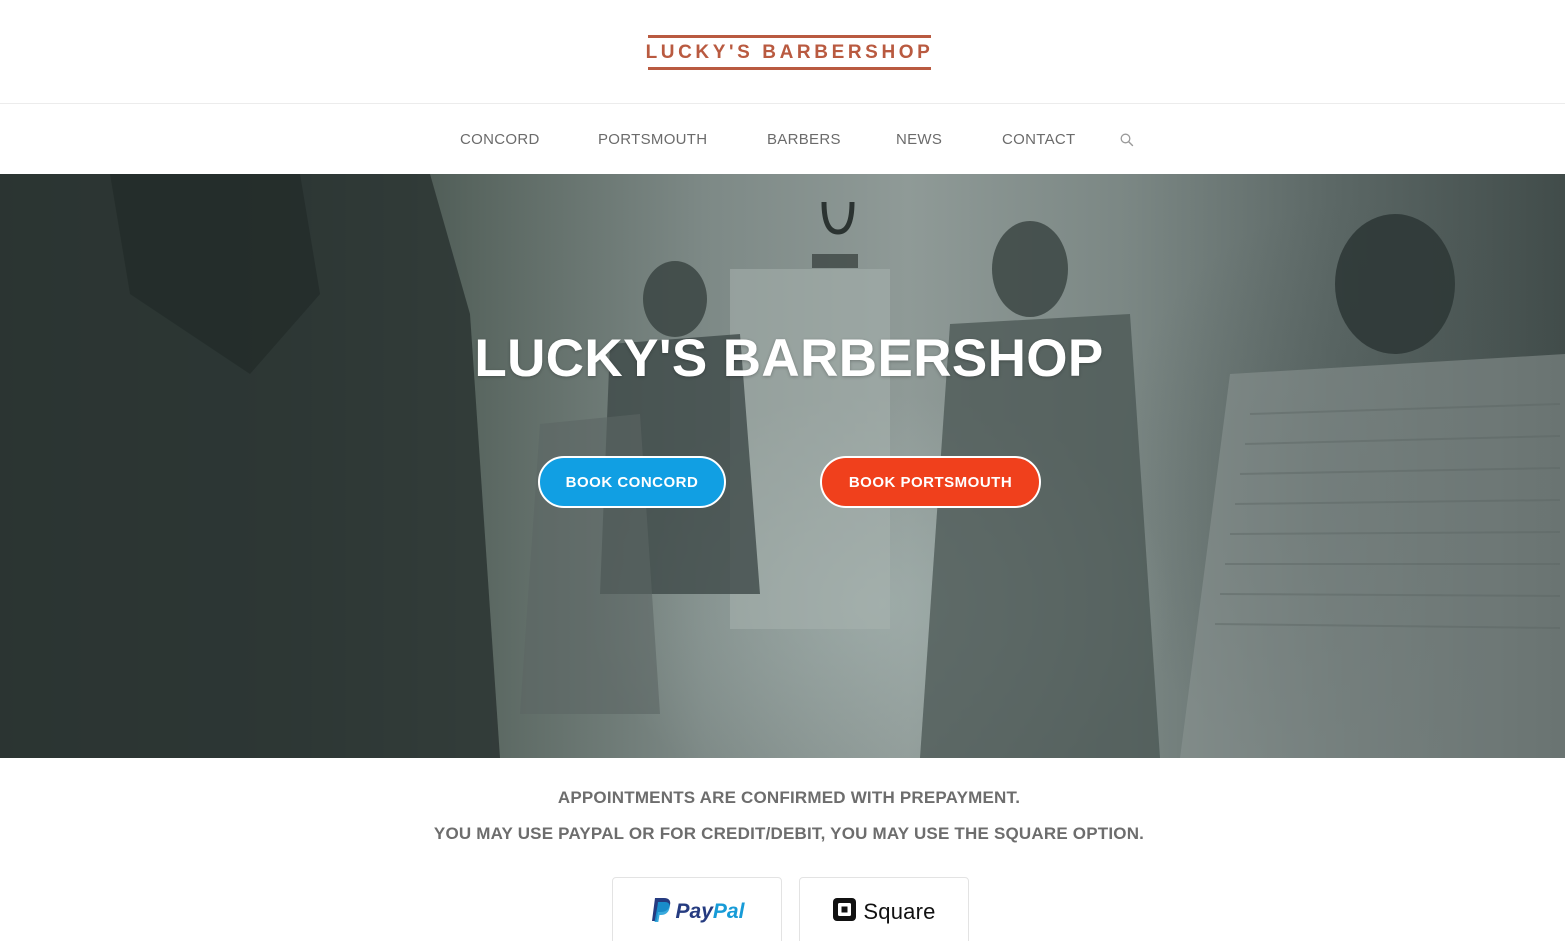 This screenshot has width=1565, height=941. I want to click on book-concord-button: BOOK CONCORD, so click(632, 482).